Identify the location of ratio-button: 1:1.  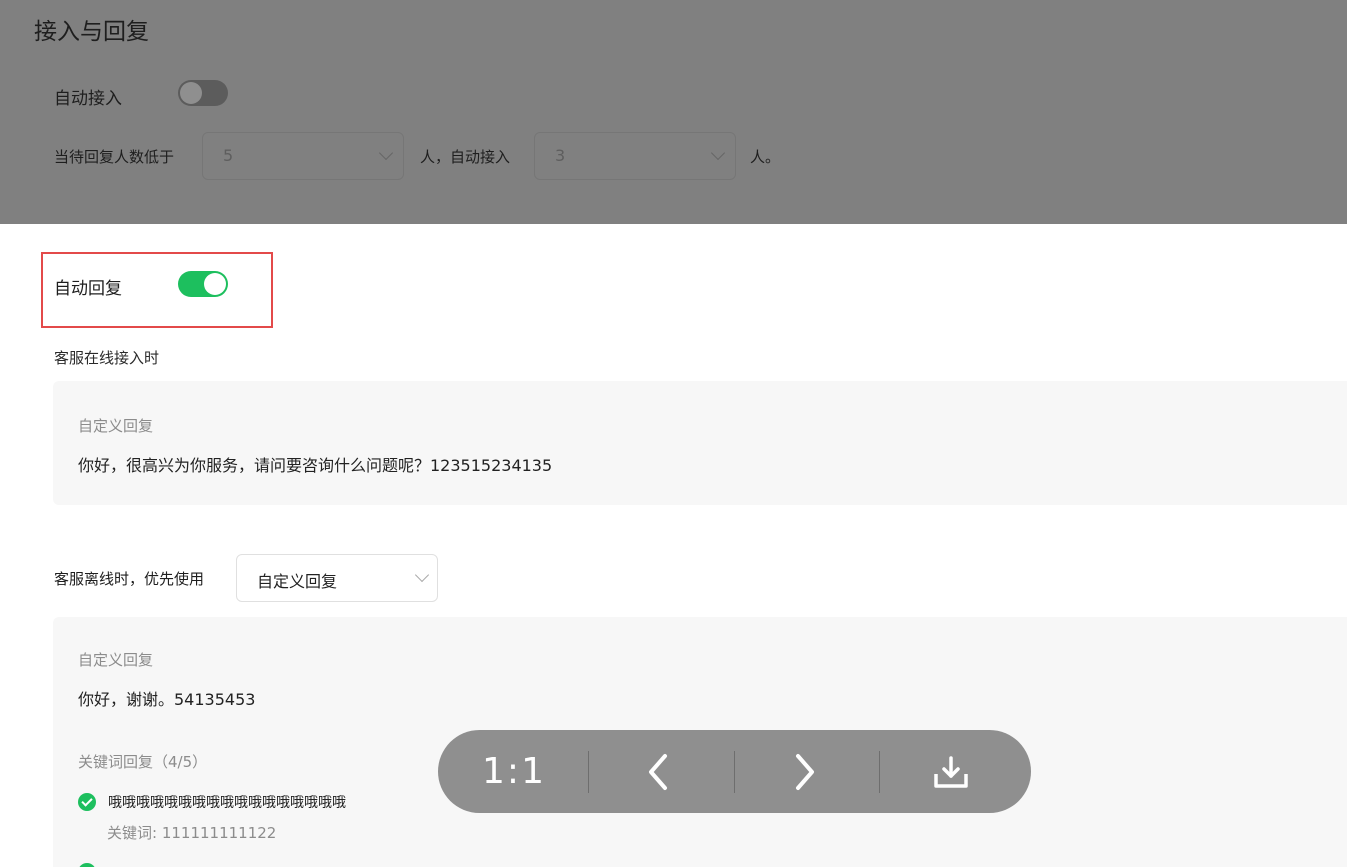
(514, 771).